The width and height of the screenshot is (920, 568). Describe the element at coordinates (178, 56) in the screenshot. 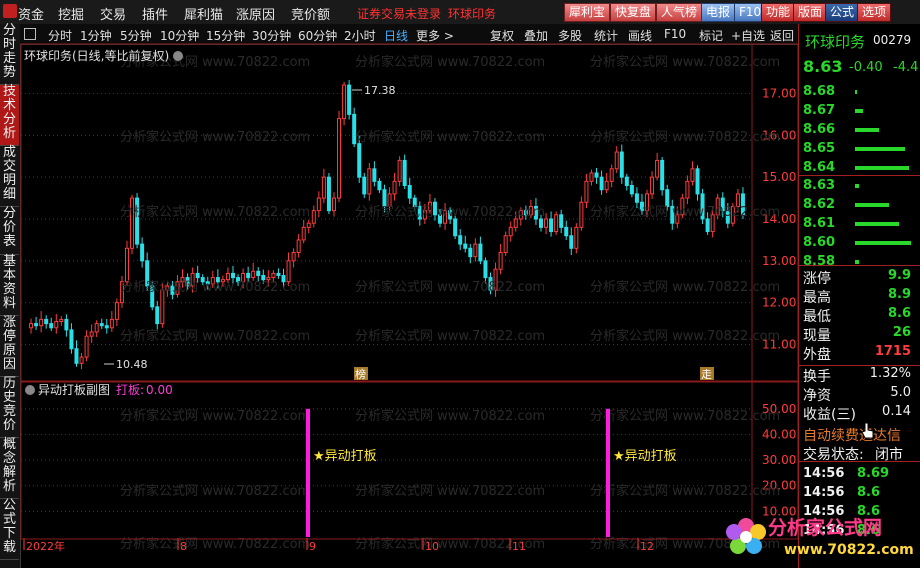

I see `title-dropdown-icon` at that location.